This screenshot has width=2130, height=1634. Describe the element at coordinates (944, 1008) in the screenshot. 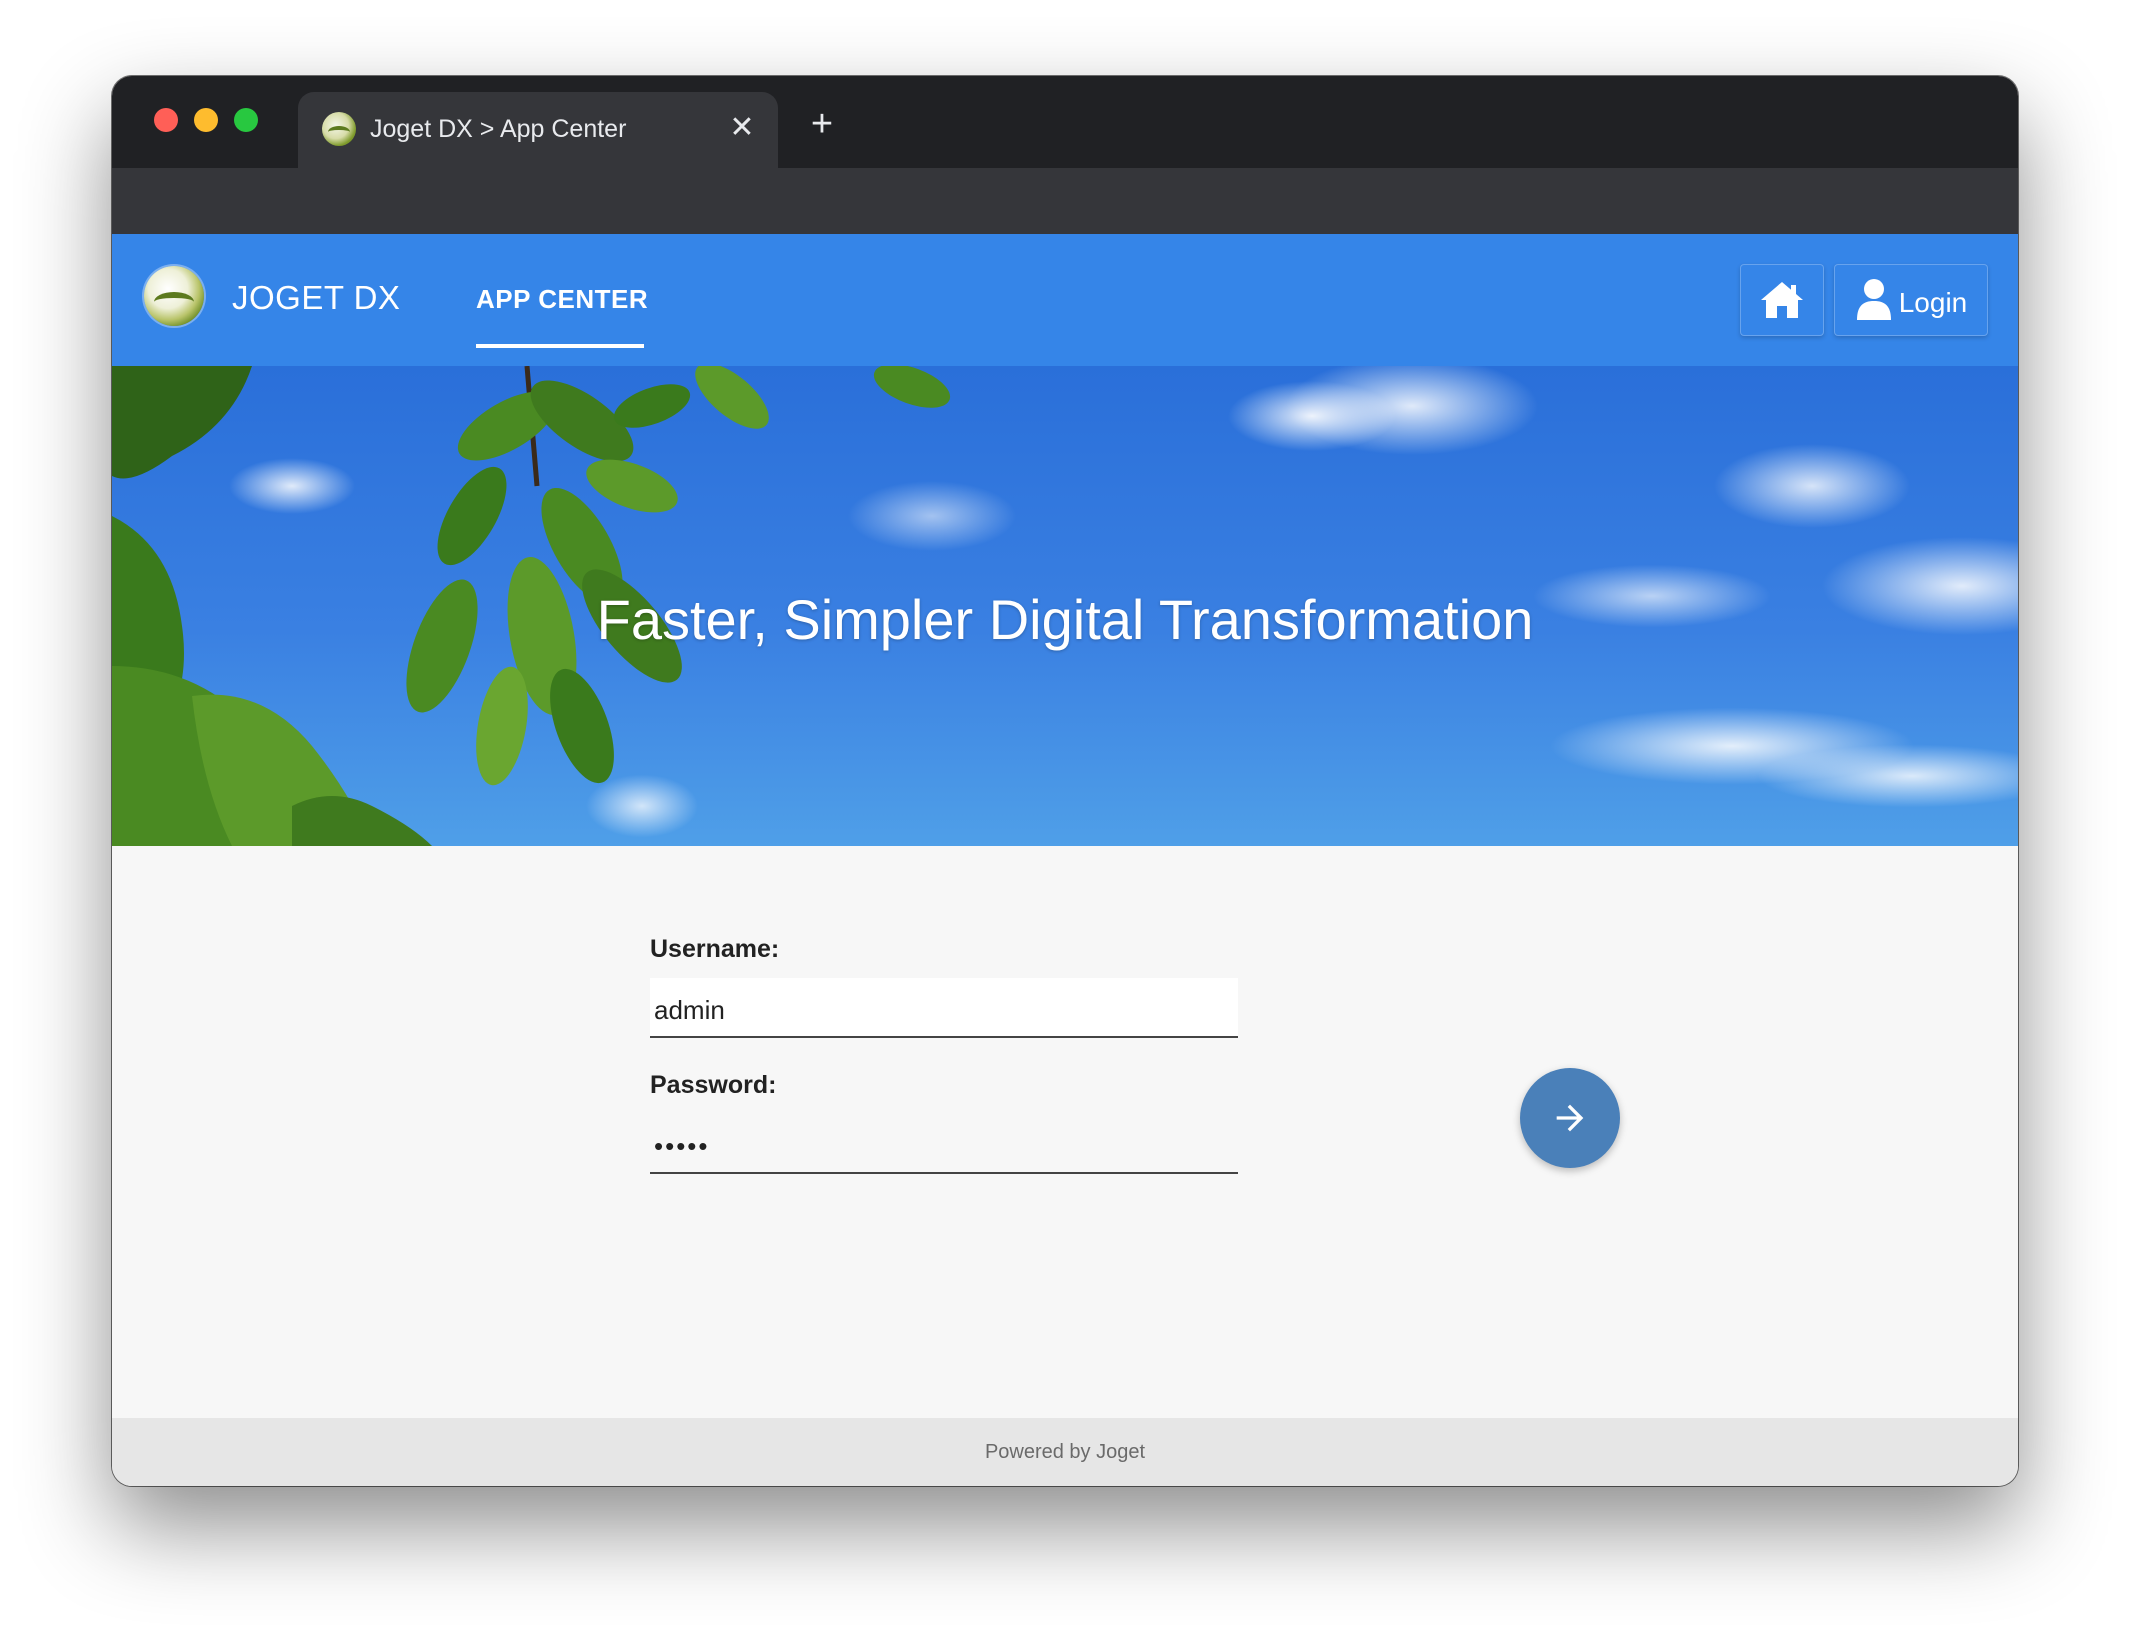

I see `username-input` at that location.